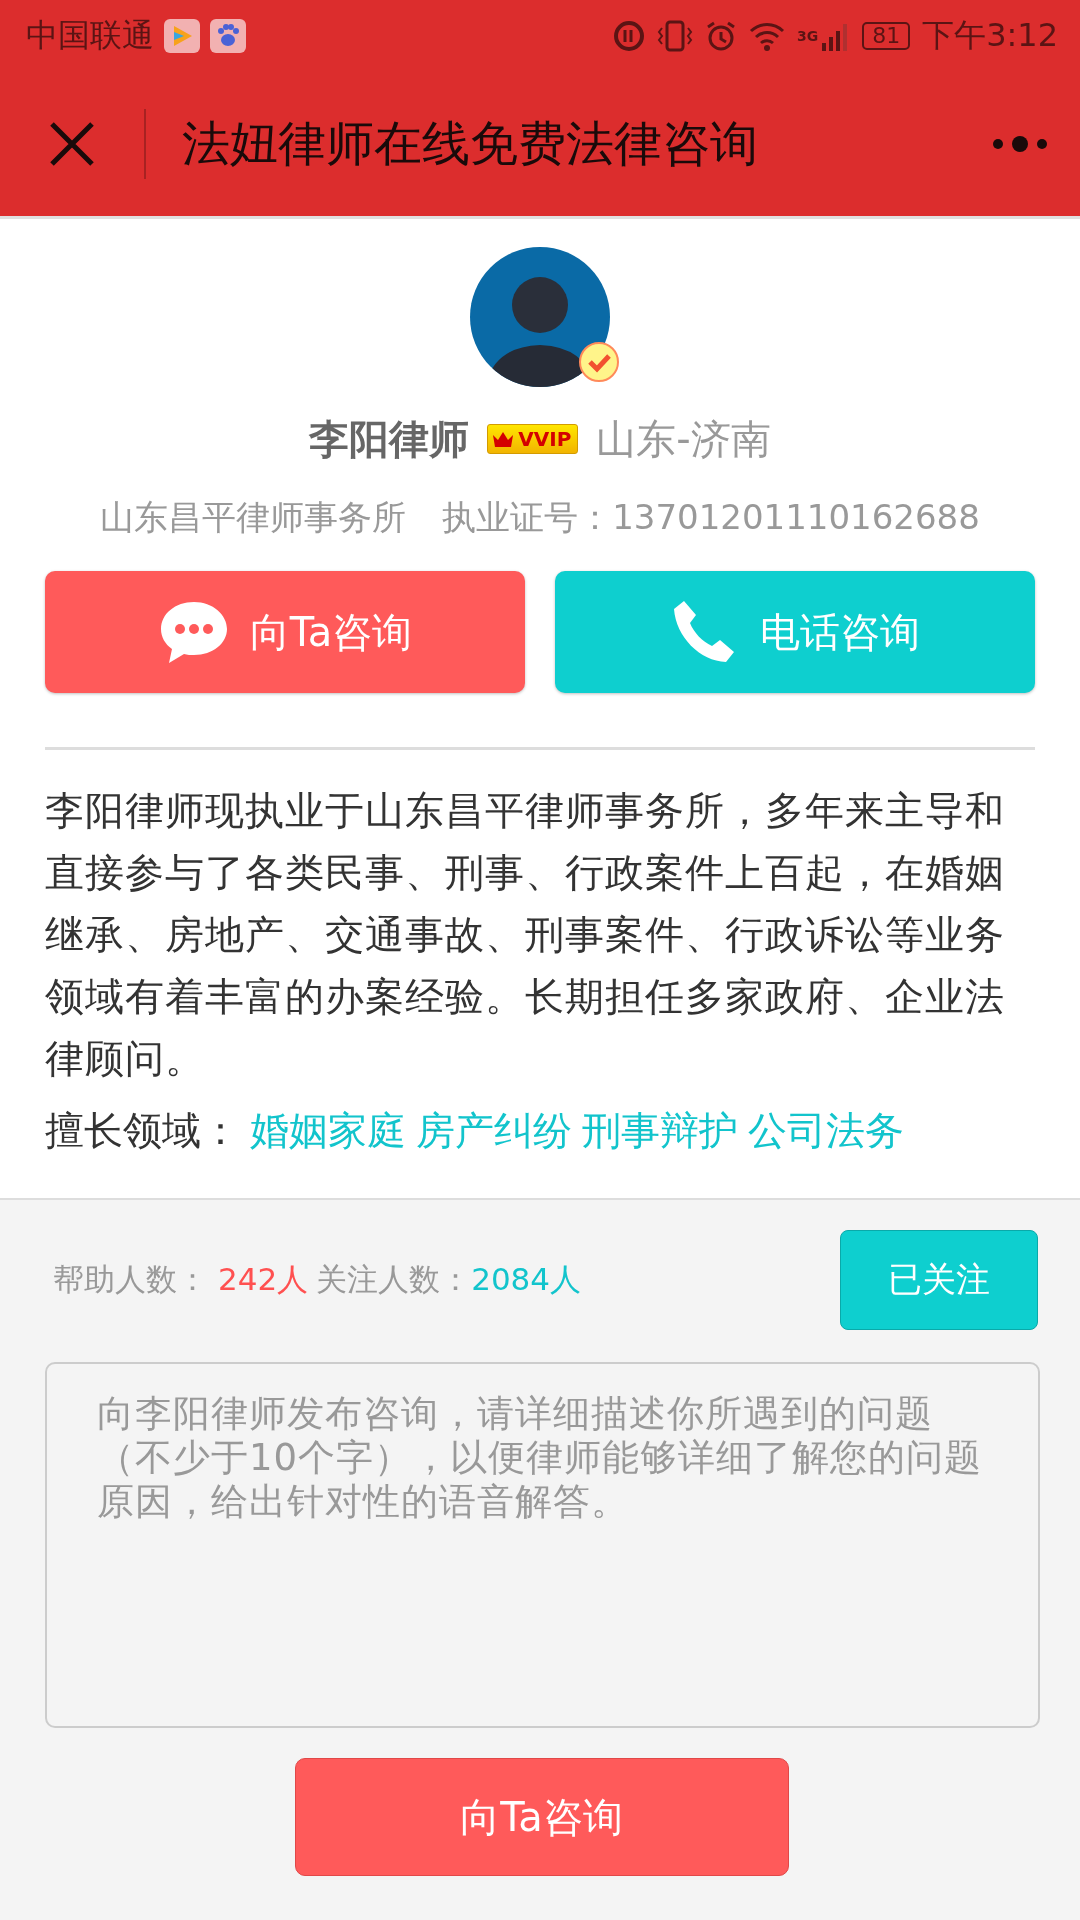 This screenshot has width=1080, height=1920. Describe the element at coordinates (674, 36) in the screenshot. I see `vibrate-icon` at that location.